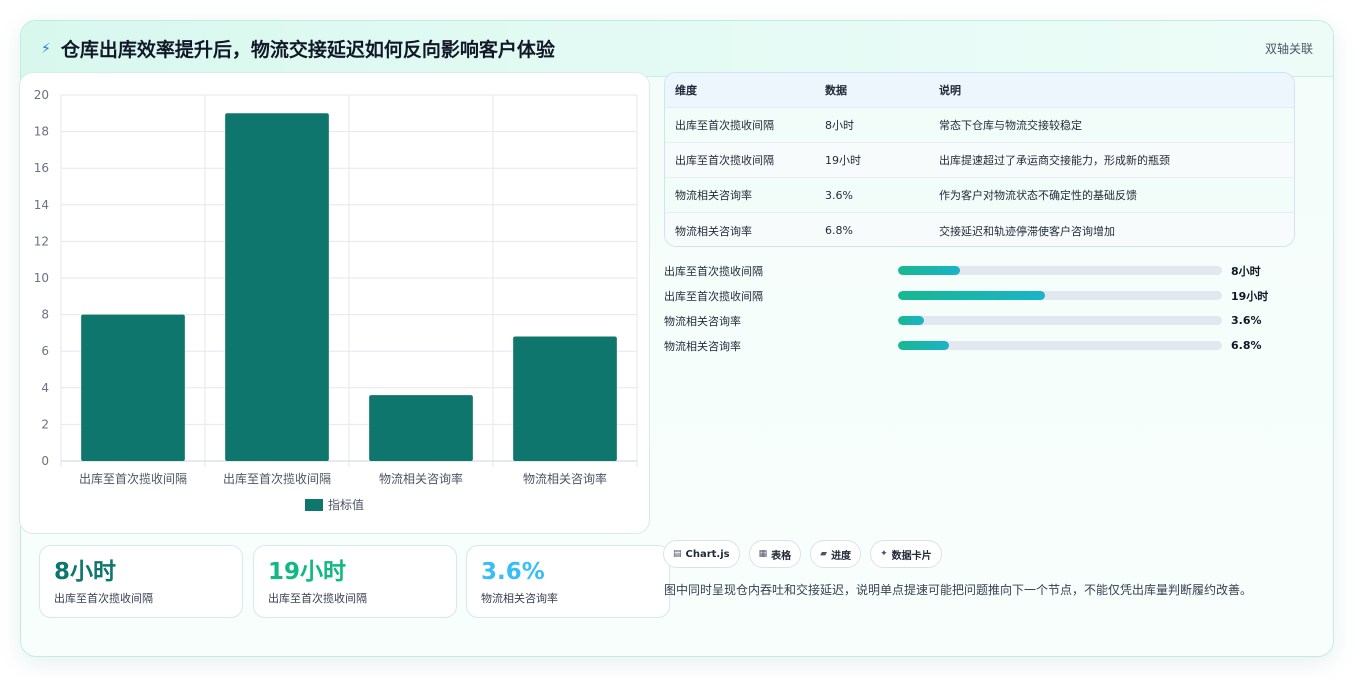 The width and height of the screenshot is (1354, 678). I want to click on progress-row: 物流相关咨询率 3.6%, so click(979, 320).